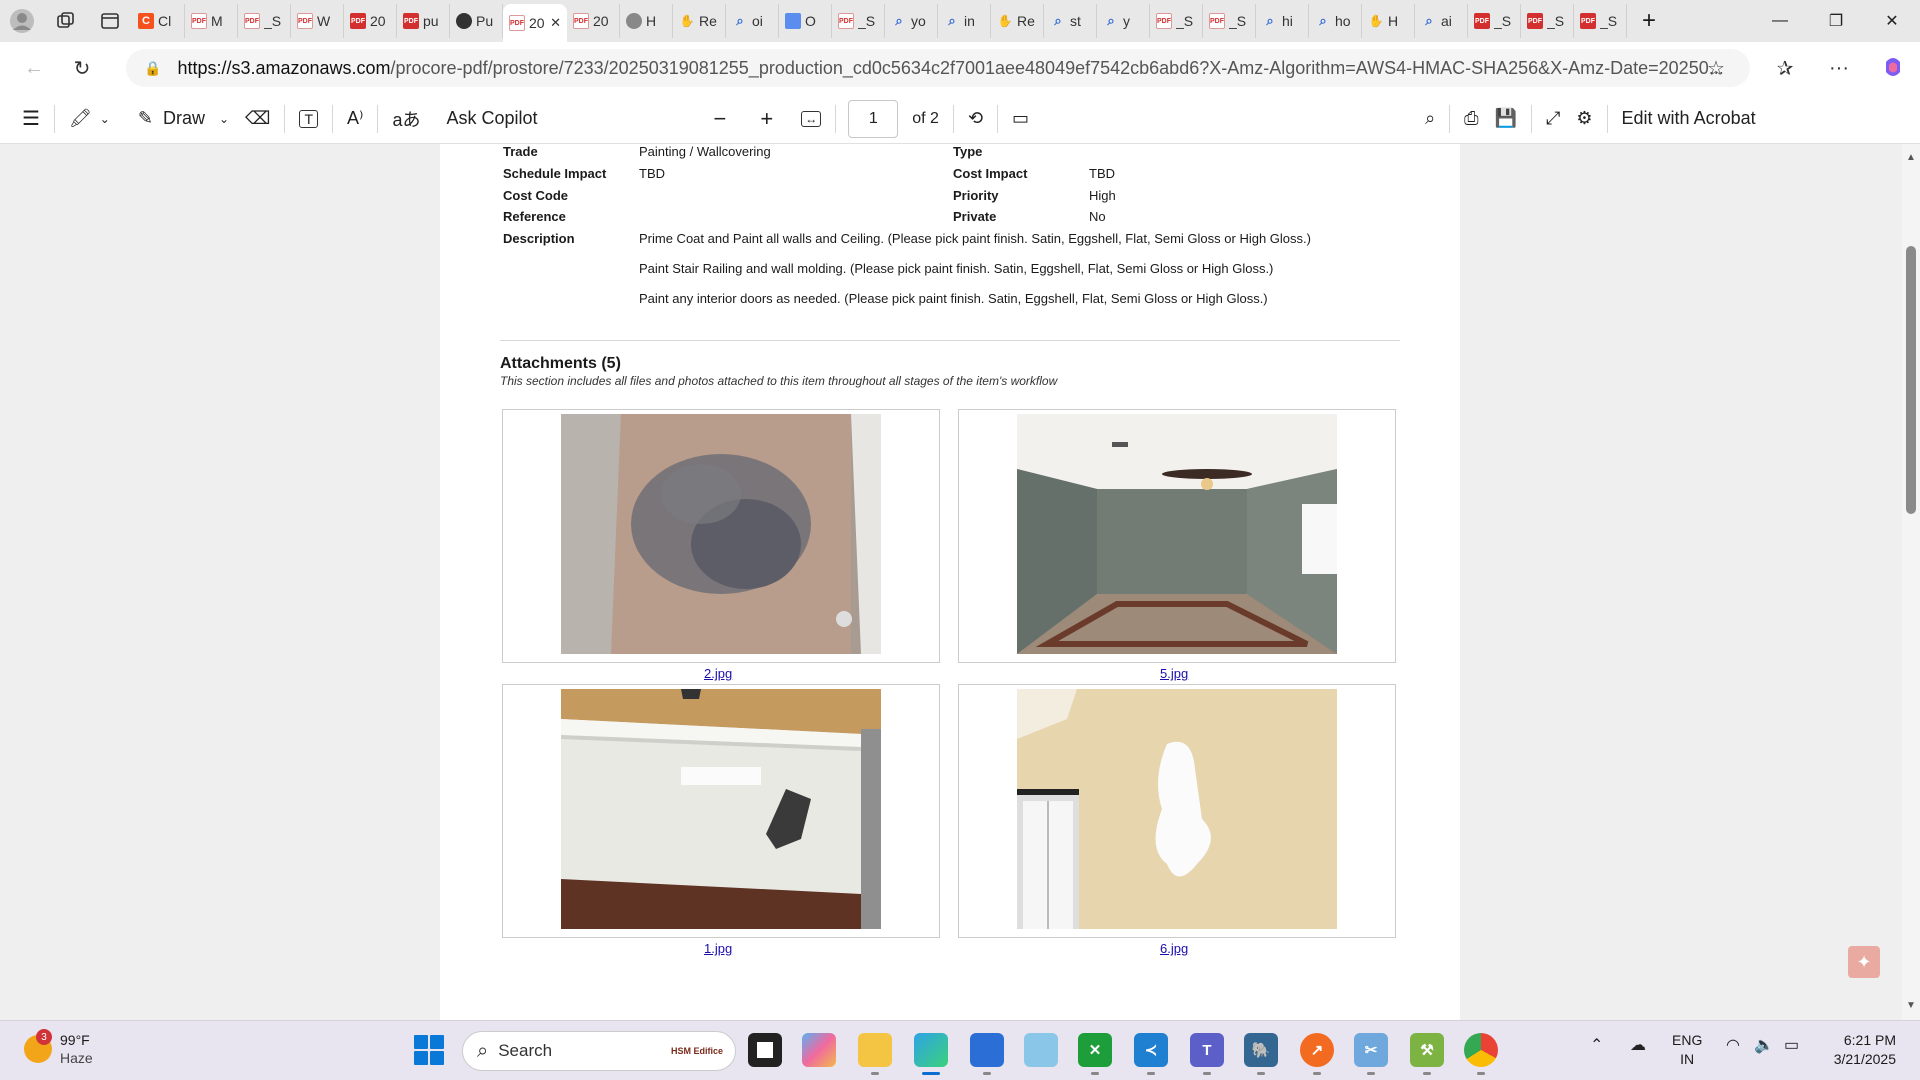  Describe the element at coordinates (31, 119) in the screenshot. I see `contents-button: ☰` at that location.